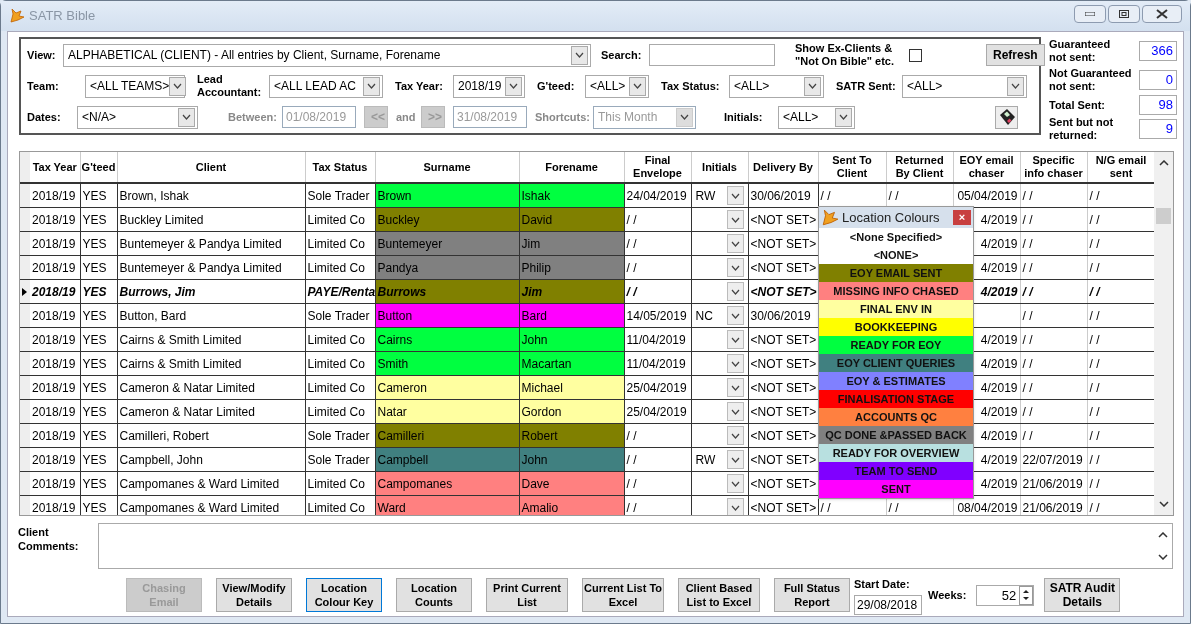  What do you see at coordinates (1158, 80) in the screenshot?
I see `stat-value: 0` at bounding box center [1158, 80].